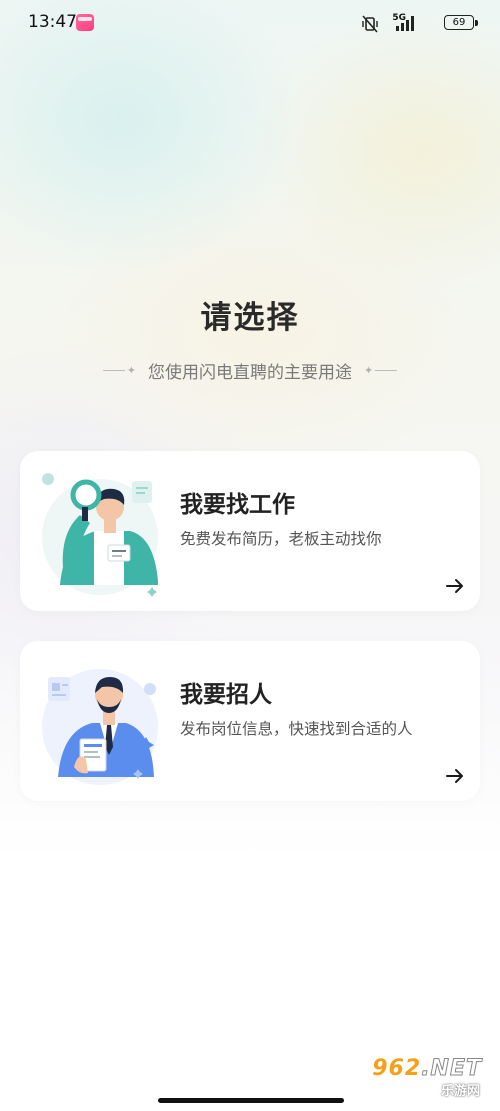 This screenshot has height=1111, width=500. Describe the element at coordinates (451, 1069) in the screenshot. I see `watermark-brand-suffix: .NET` at that location.